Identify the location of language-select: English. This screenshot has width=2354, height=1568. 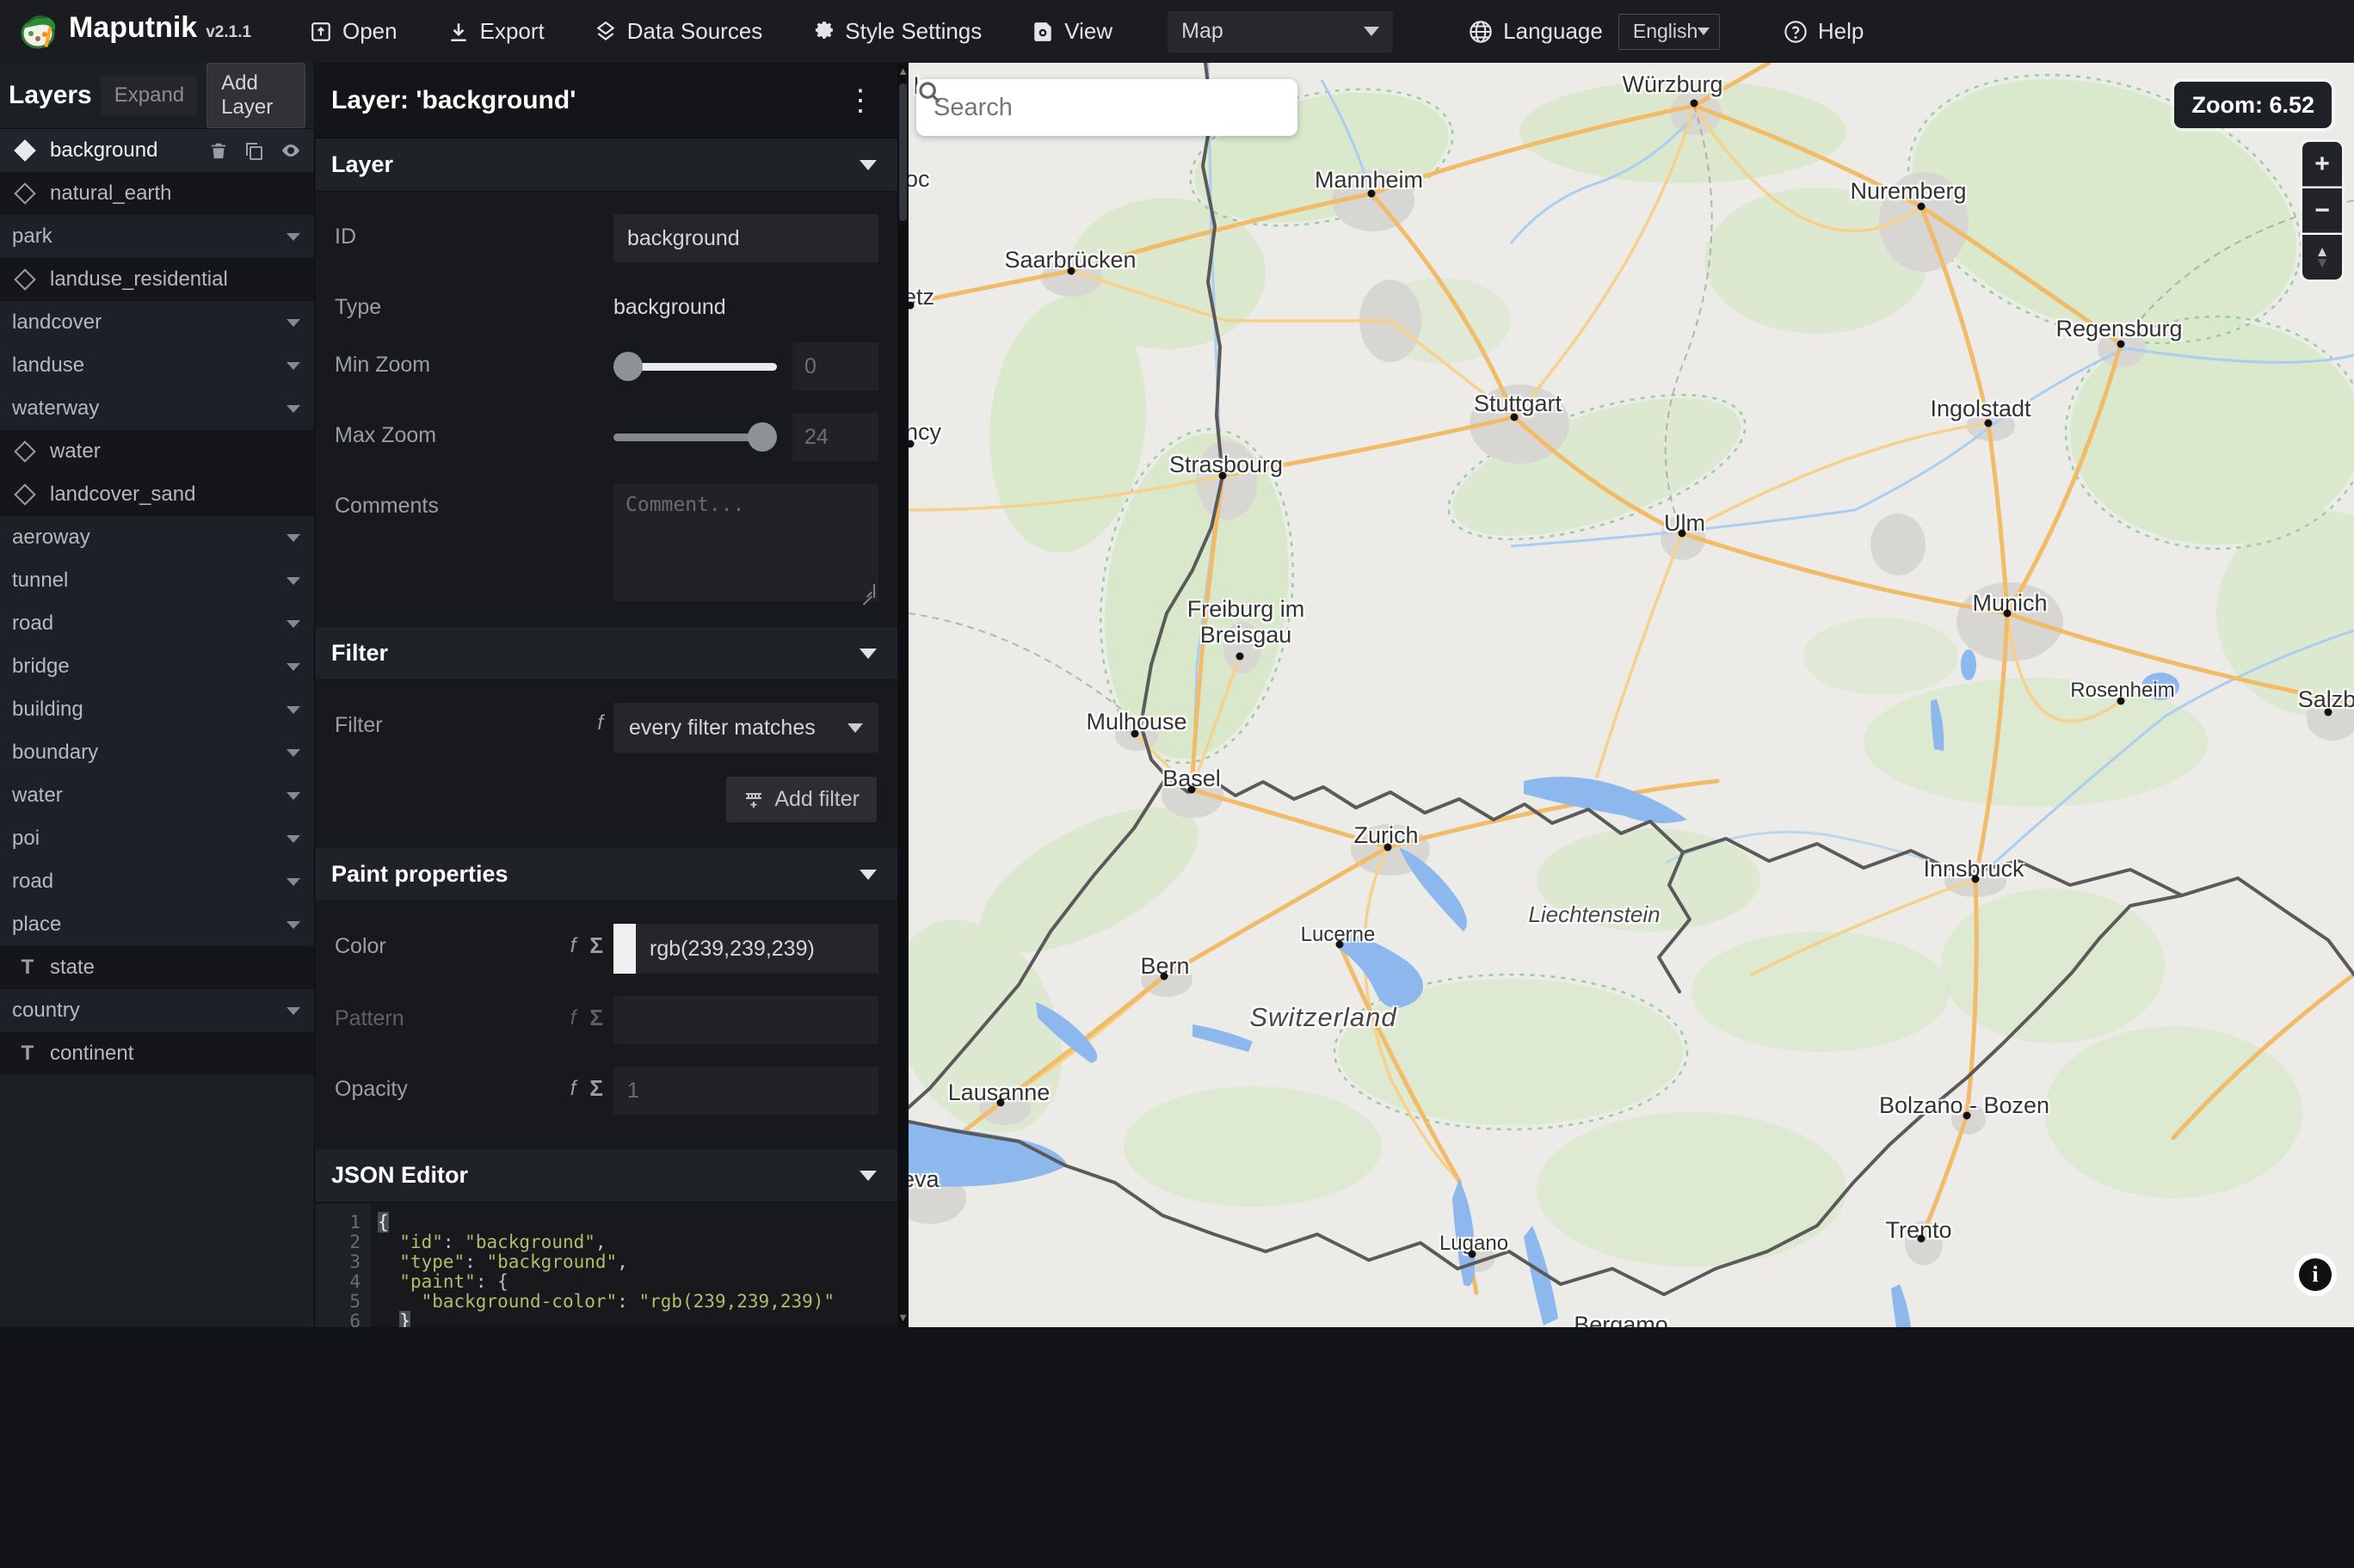
(1669, 32).